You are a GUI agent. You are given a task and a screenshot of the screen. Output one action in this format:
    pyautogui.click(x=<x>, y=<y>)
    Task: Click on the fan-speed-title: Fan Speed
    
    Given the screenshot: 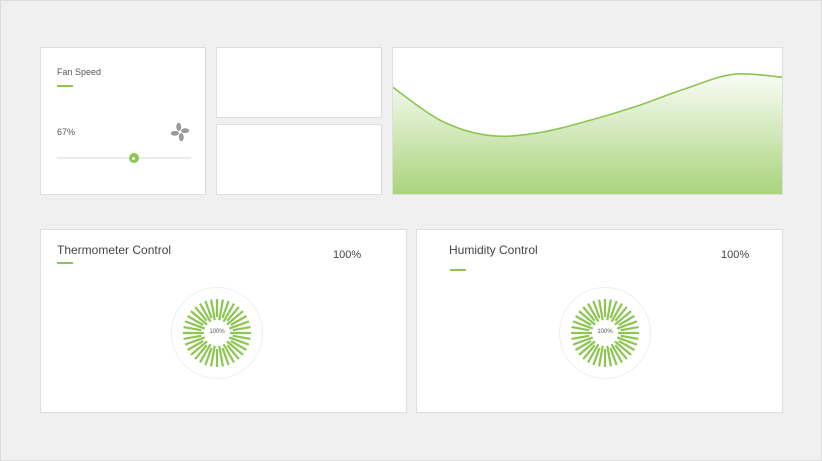 What is the action you would take?
    pyautogui.click(x=79, y=72)
    